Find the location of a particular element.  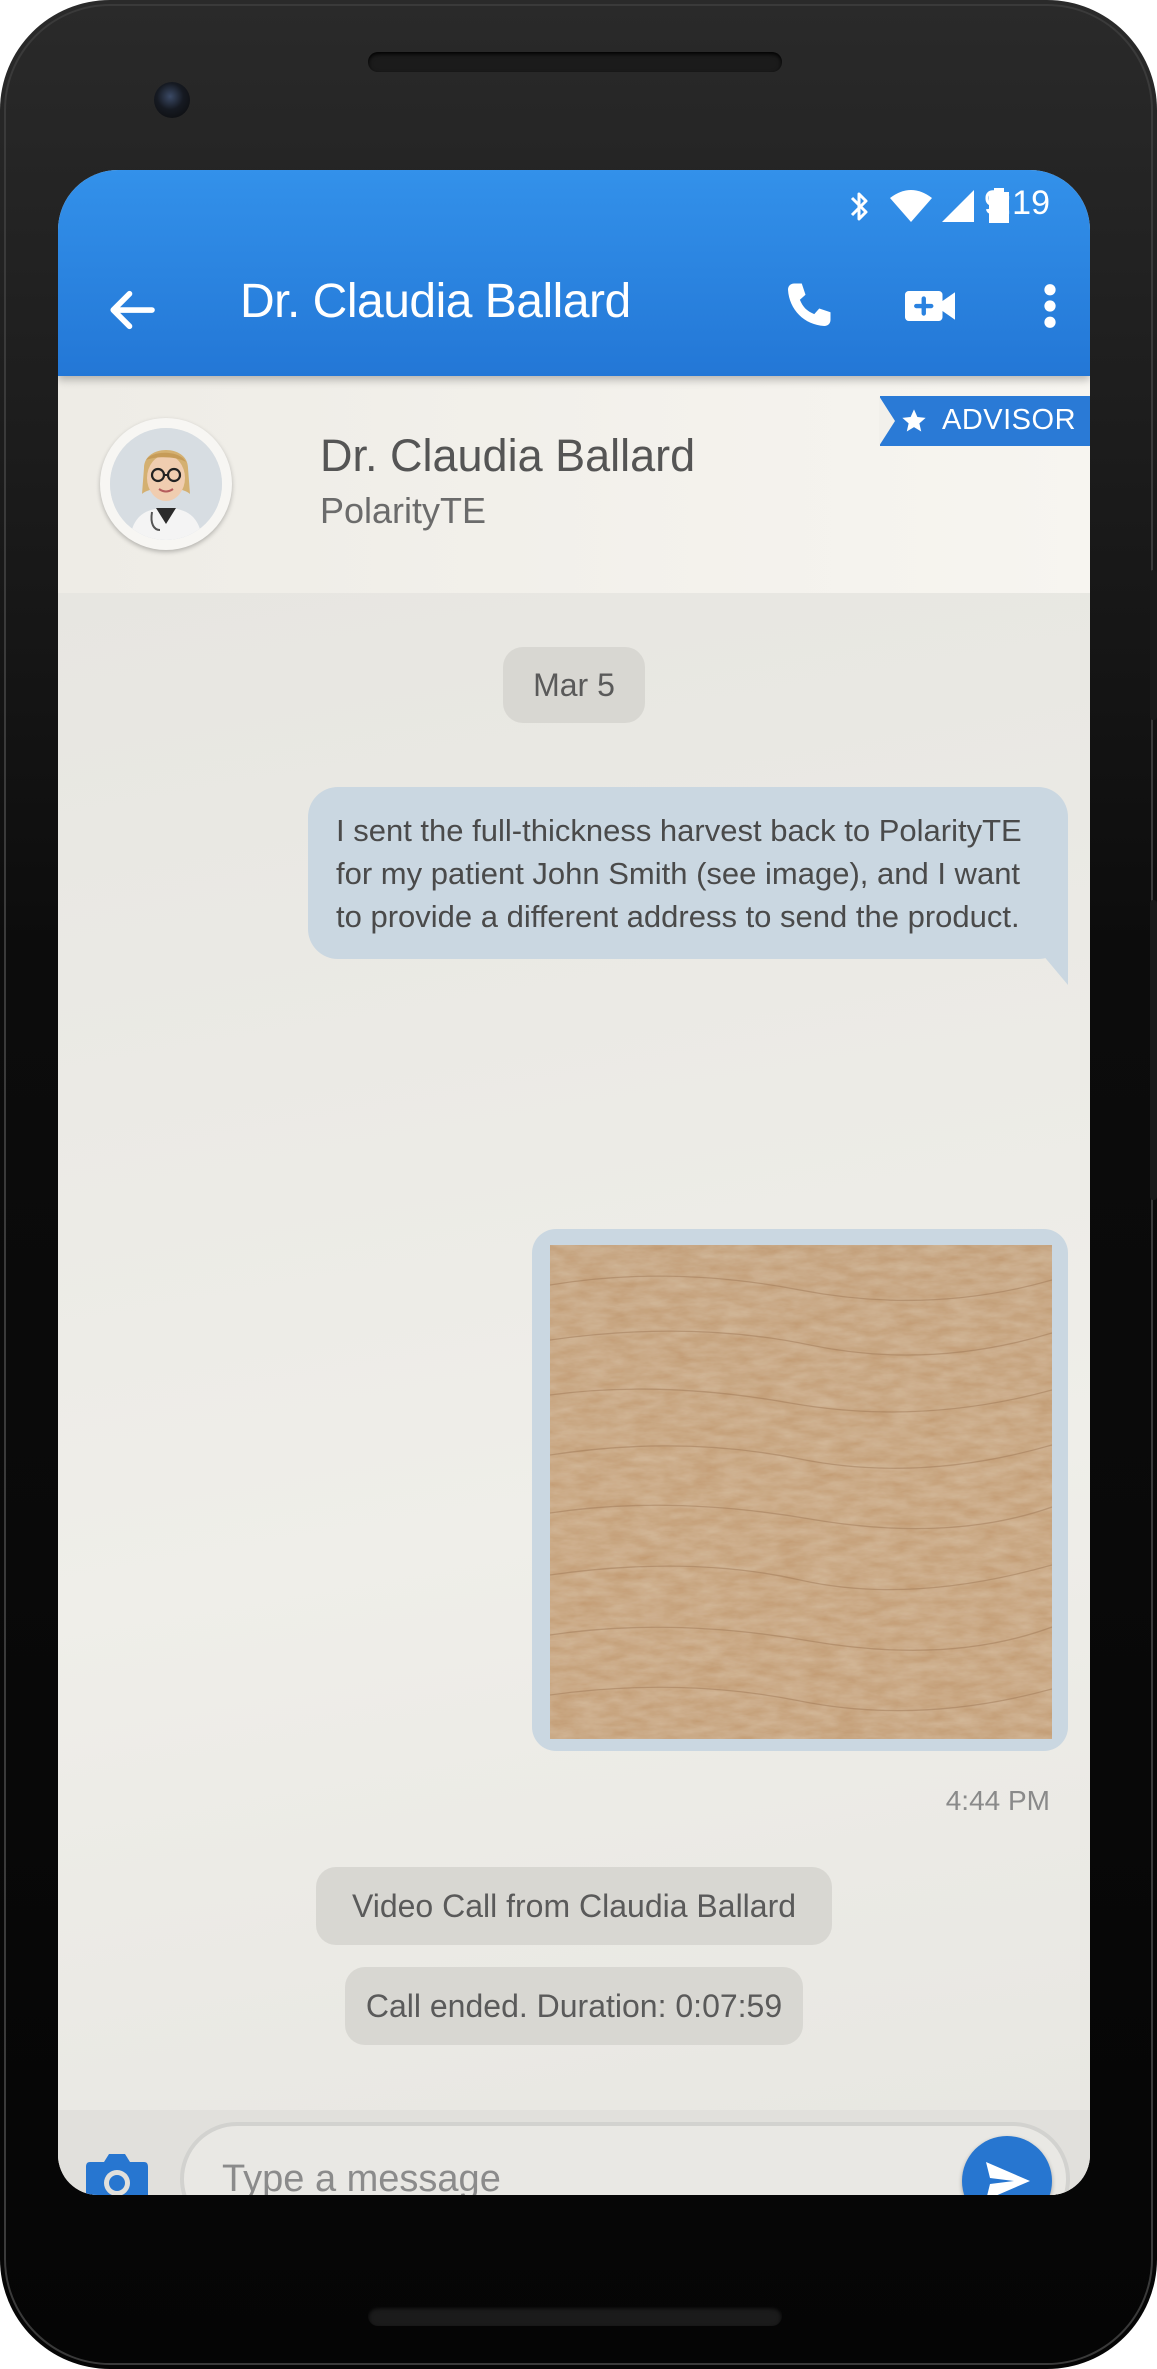

app-bar: 9:19 Dr. Claudia Ballard is located at coordinates (574, 273).